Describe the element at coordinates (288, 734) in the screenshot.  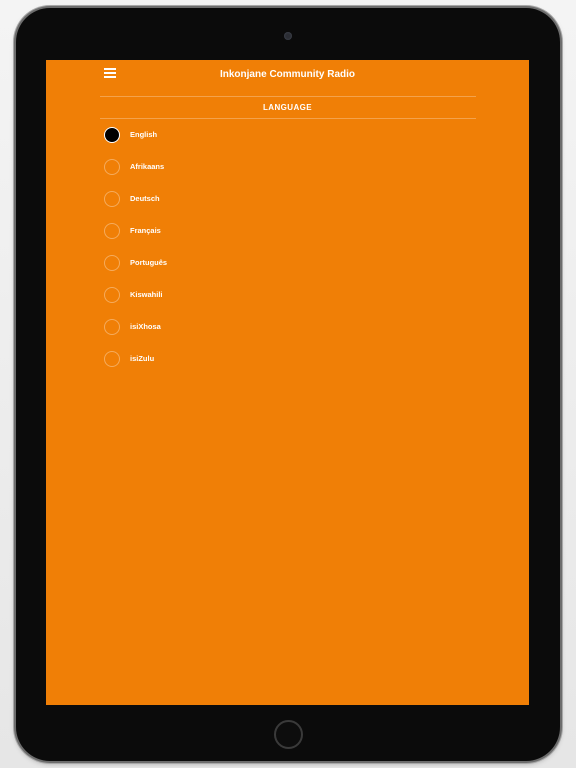
I see `home-button` at that location.